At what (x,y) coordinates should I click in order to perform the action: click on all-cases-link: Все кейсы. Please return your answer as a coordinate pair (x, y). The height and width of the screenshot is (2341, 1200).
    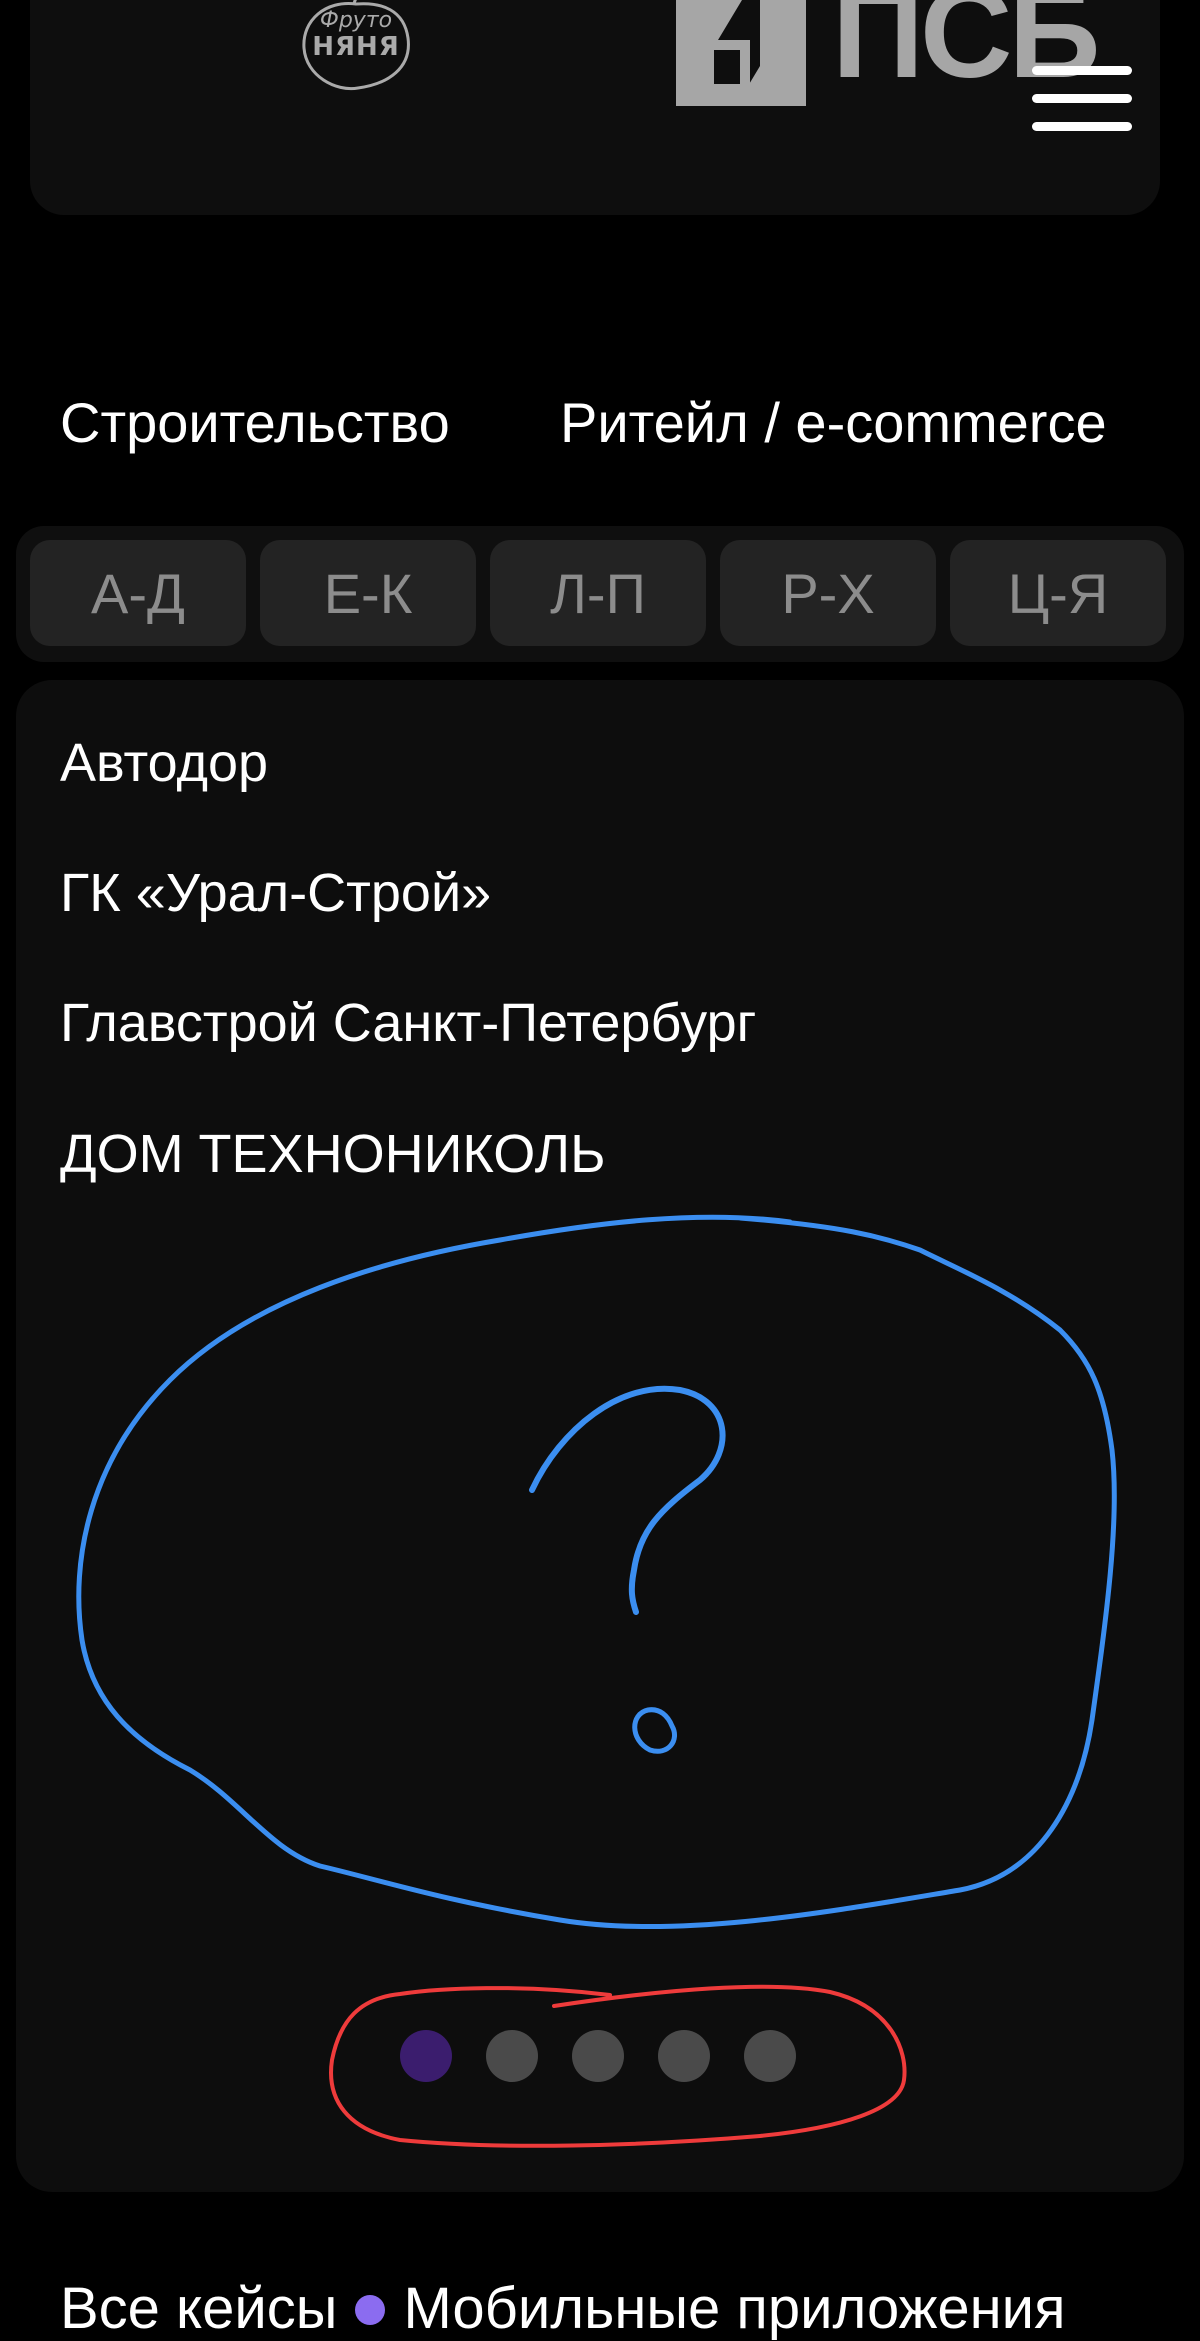
    Looking at the image, I should click on (198, 2308).